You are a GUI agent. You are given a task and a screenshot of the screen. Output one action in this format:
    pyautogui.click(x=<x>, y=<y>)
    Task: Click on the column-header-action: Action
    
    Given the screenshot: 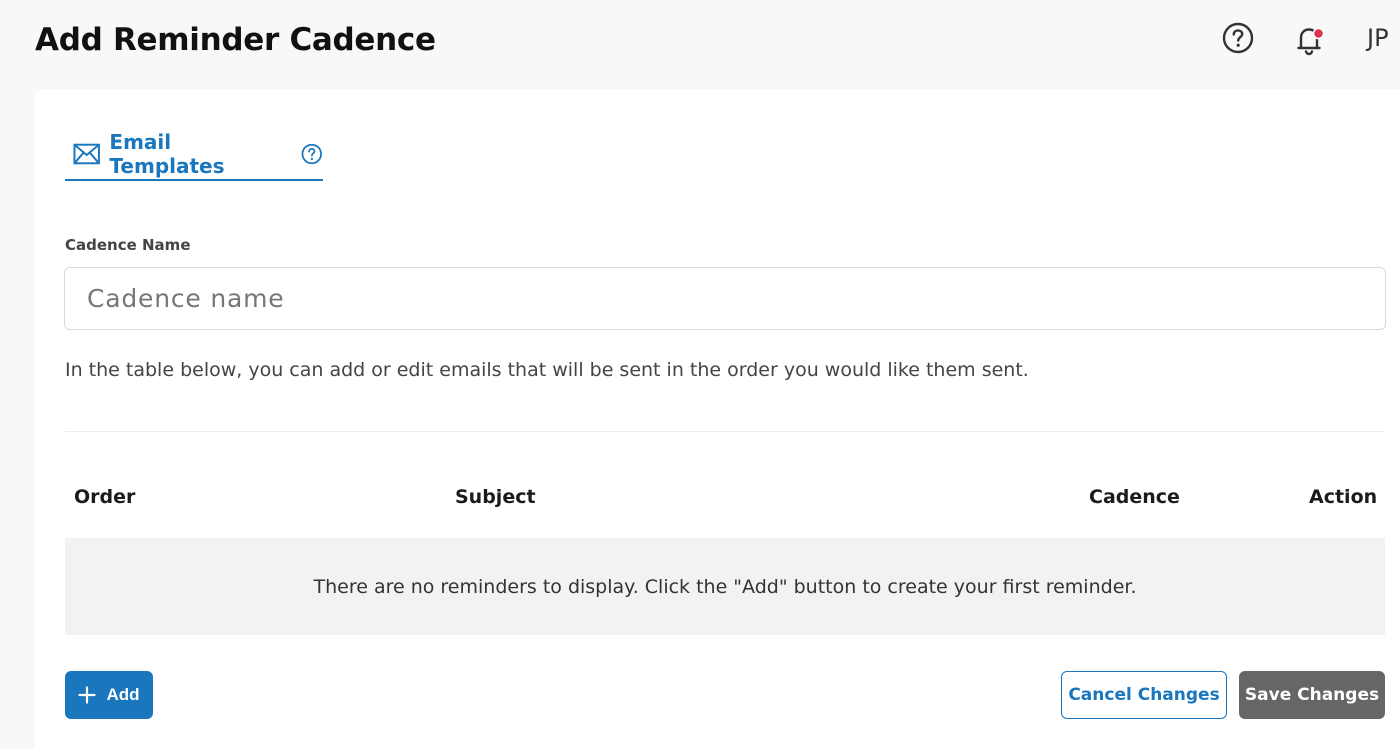 What is the action you would take?
    pyautogui.click(x=1343, y=497)
    